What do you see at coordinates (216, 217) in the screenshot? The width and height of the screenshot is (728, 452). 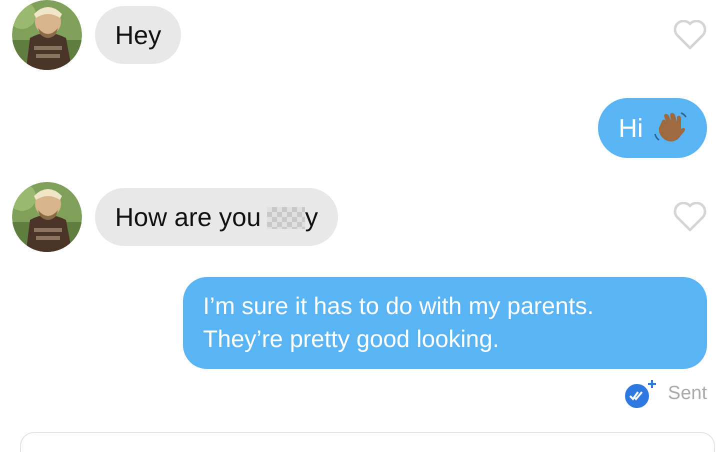 I see `message-text: How are you y` at bounding box center [216, 217].